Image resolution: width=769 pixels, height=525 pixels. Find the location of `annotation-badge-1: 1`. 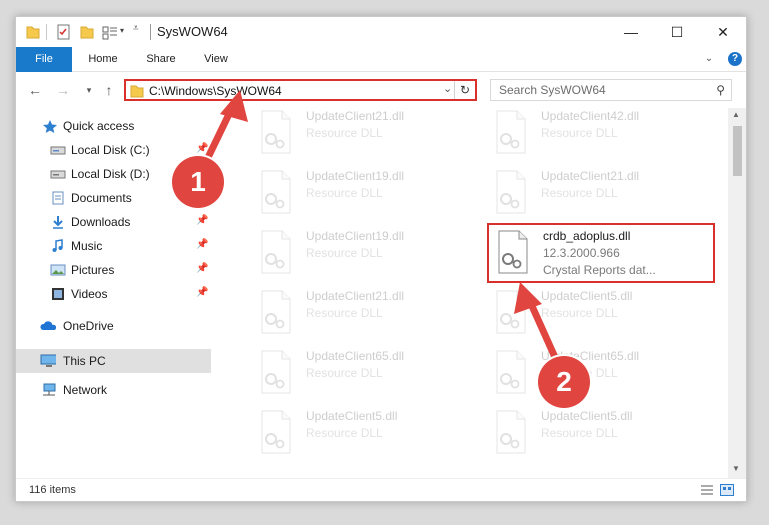

annotation-badge-1: 1 is located at coordinates (198, 182).